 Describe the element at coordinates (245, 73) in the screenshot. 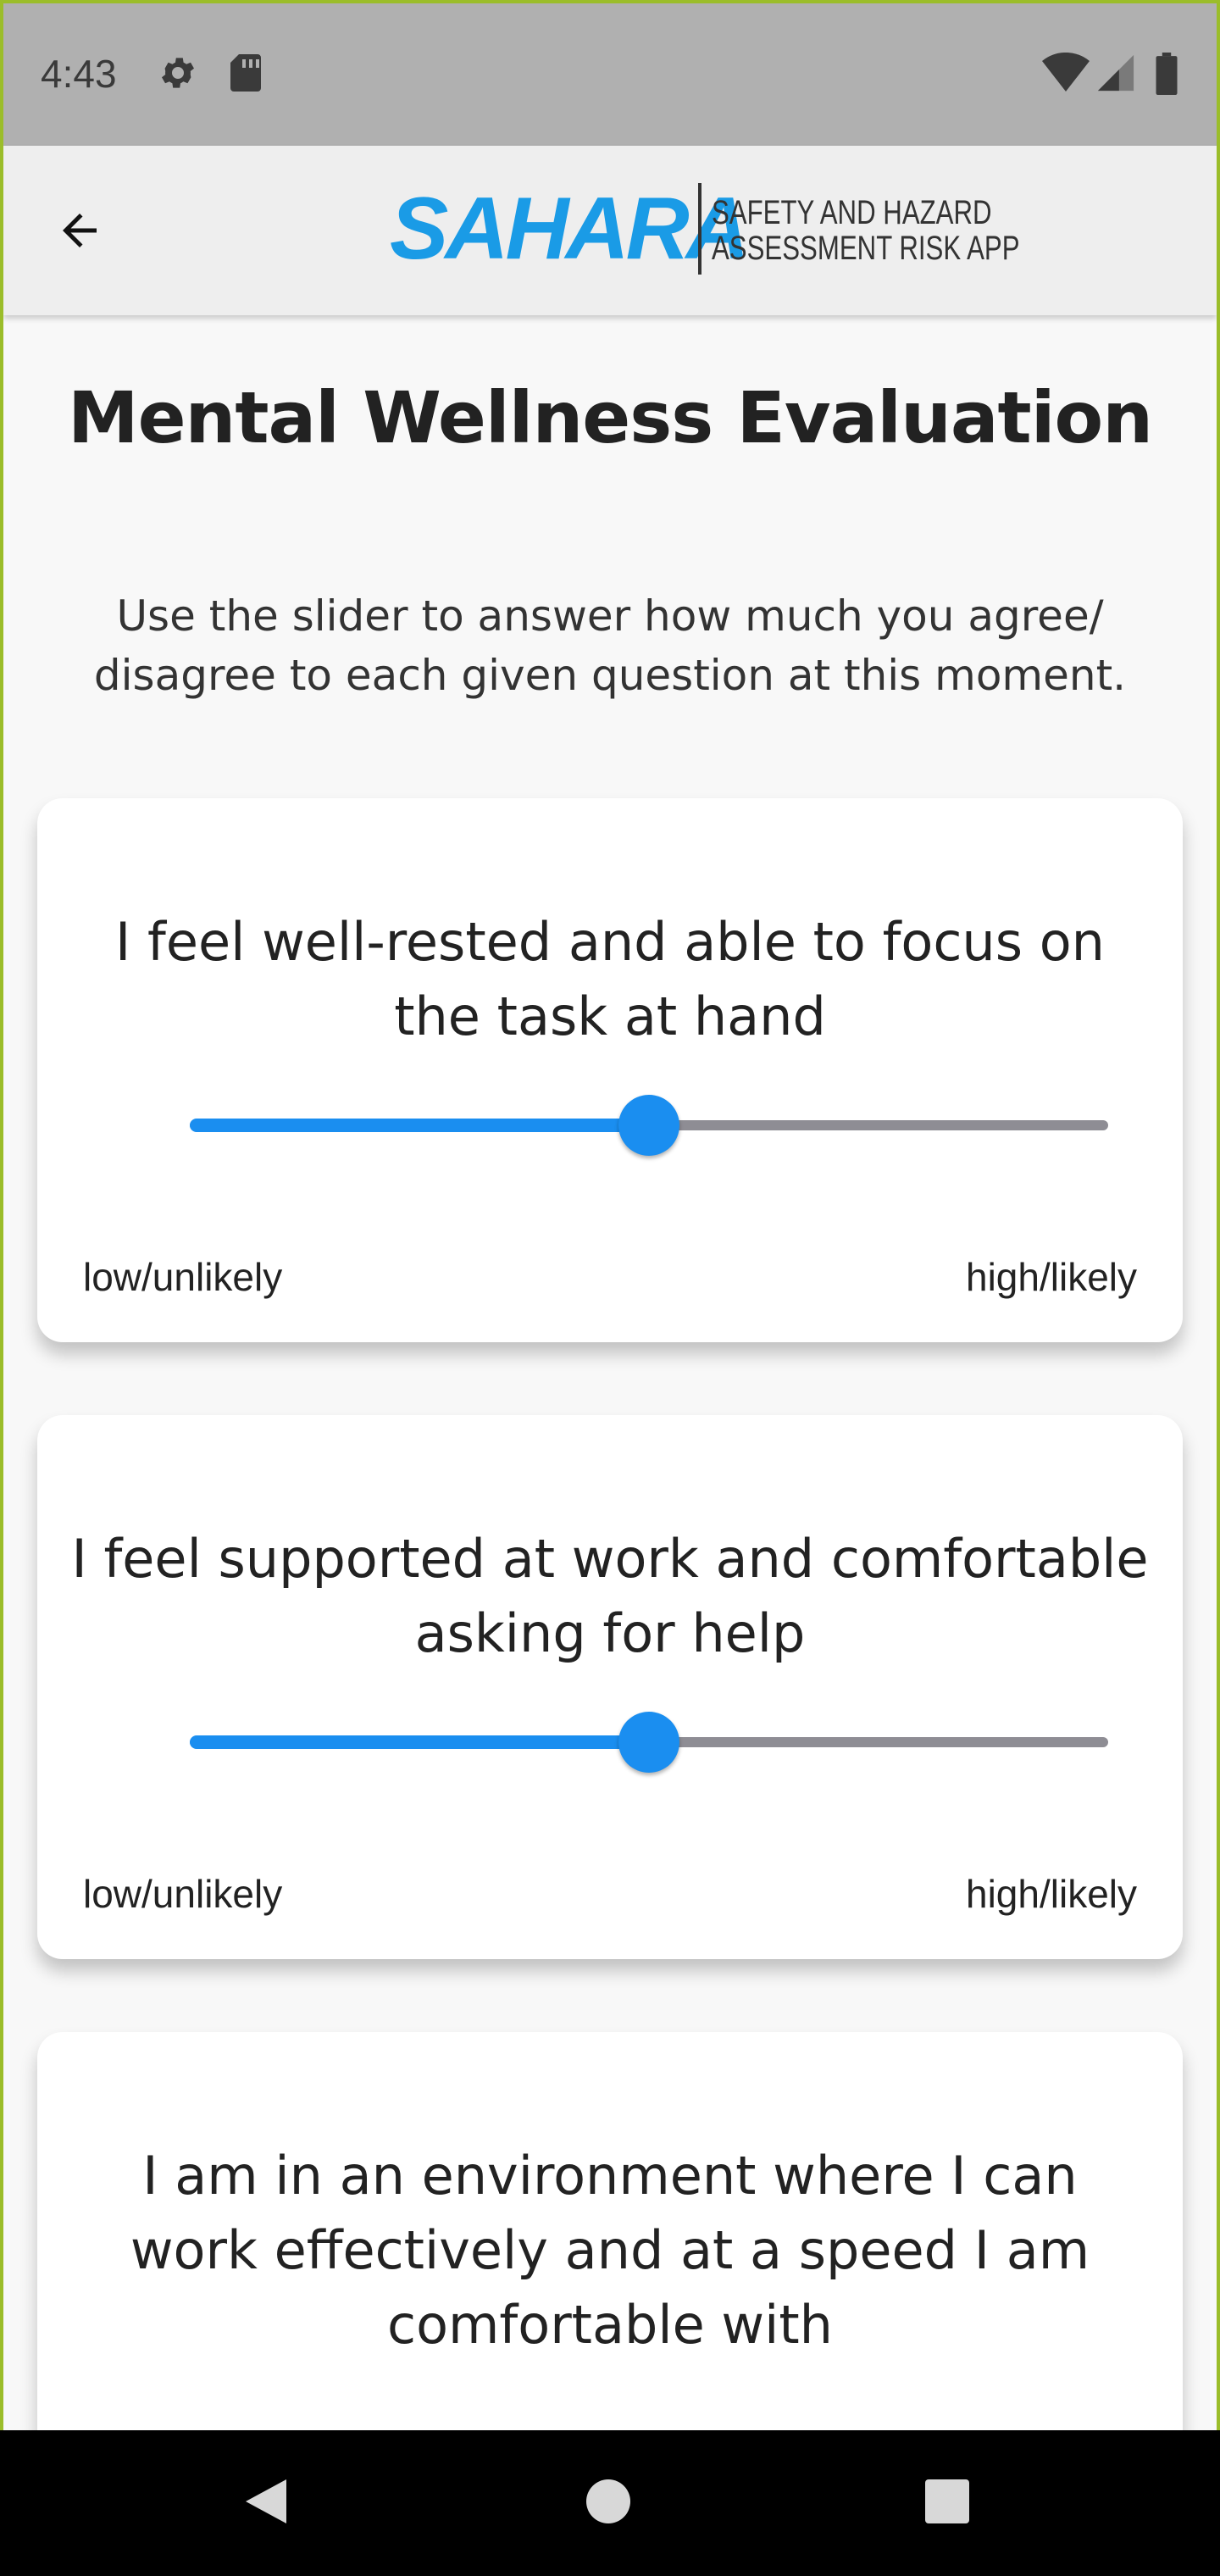

I see `sdcard-icon` at that location.